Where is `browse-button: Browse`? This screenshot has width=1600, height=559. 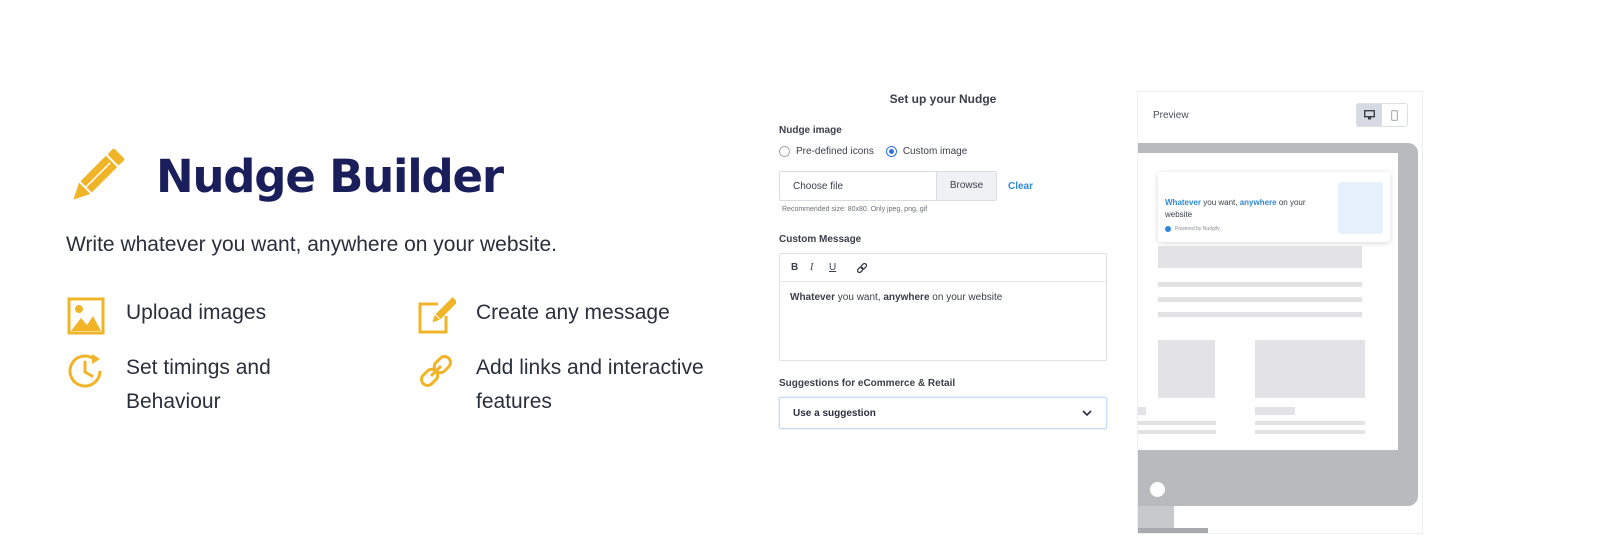 browse-button: Browse is located at coordinates (966, 186).